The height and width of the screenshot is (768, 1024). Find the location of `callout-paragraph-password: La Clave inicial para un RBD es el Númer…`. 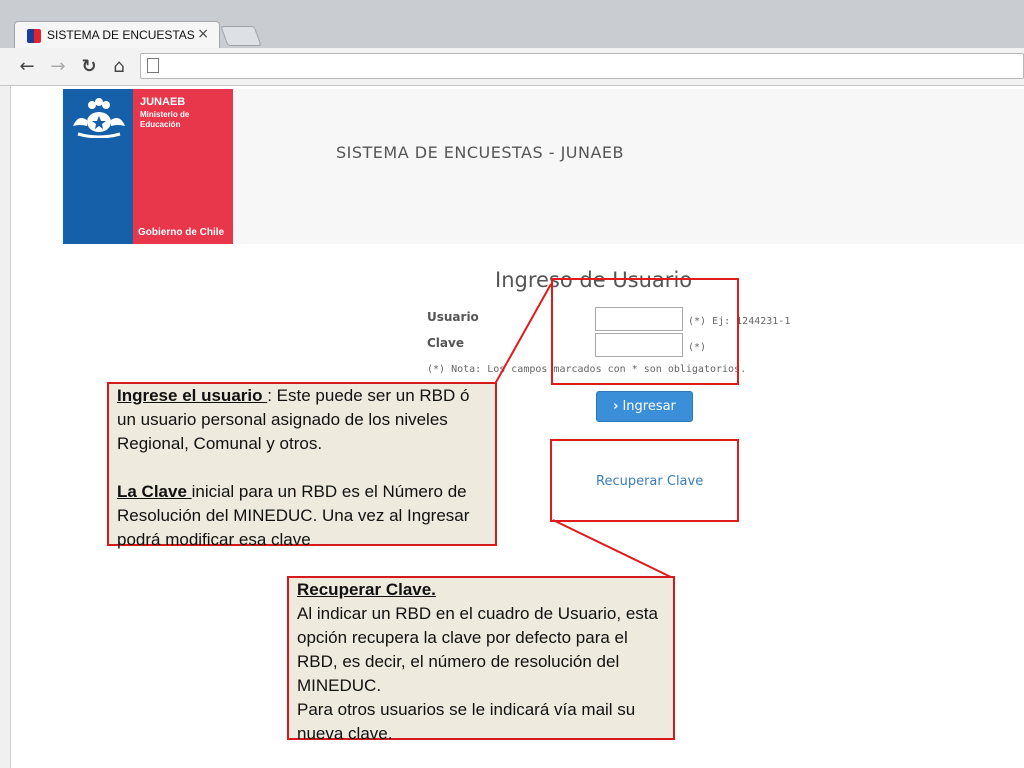

callout-paragraph-password: La Clave inicial para un RBD es el Númer… is located at coordinates (302, 516).